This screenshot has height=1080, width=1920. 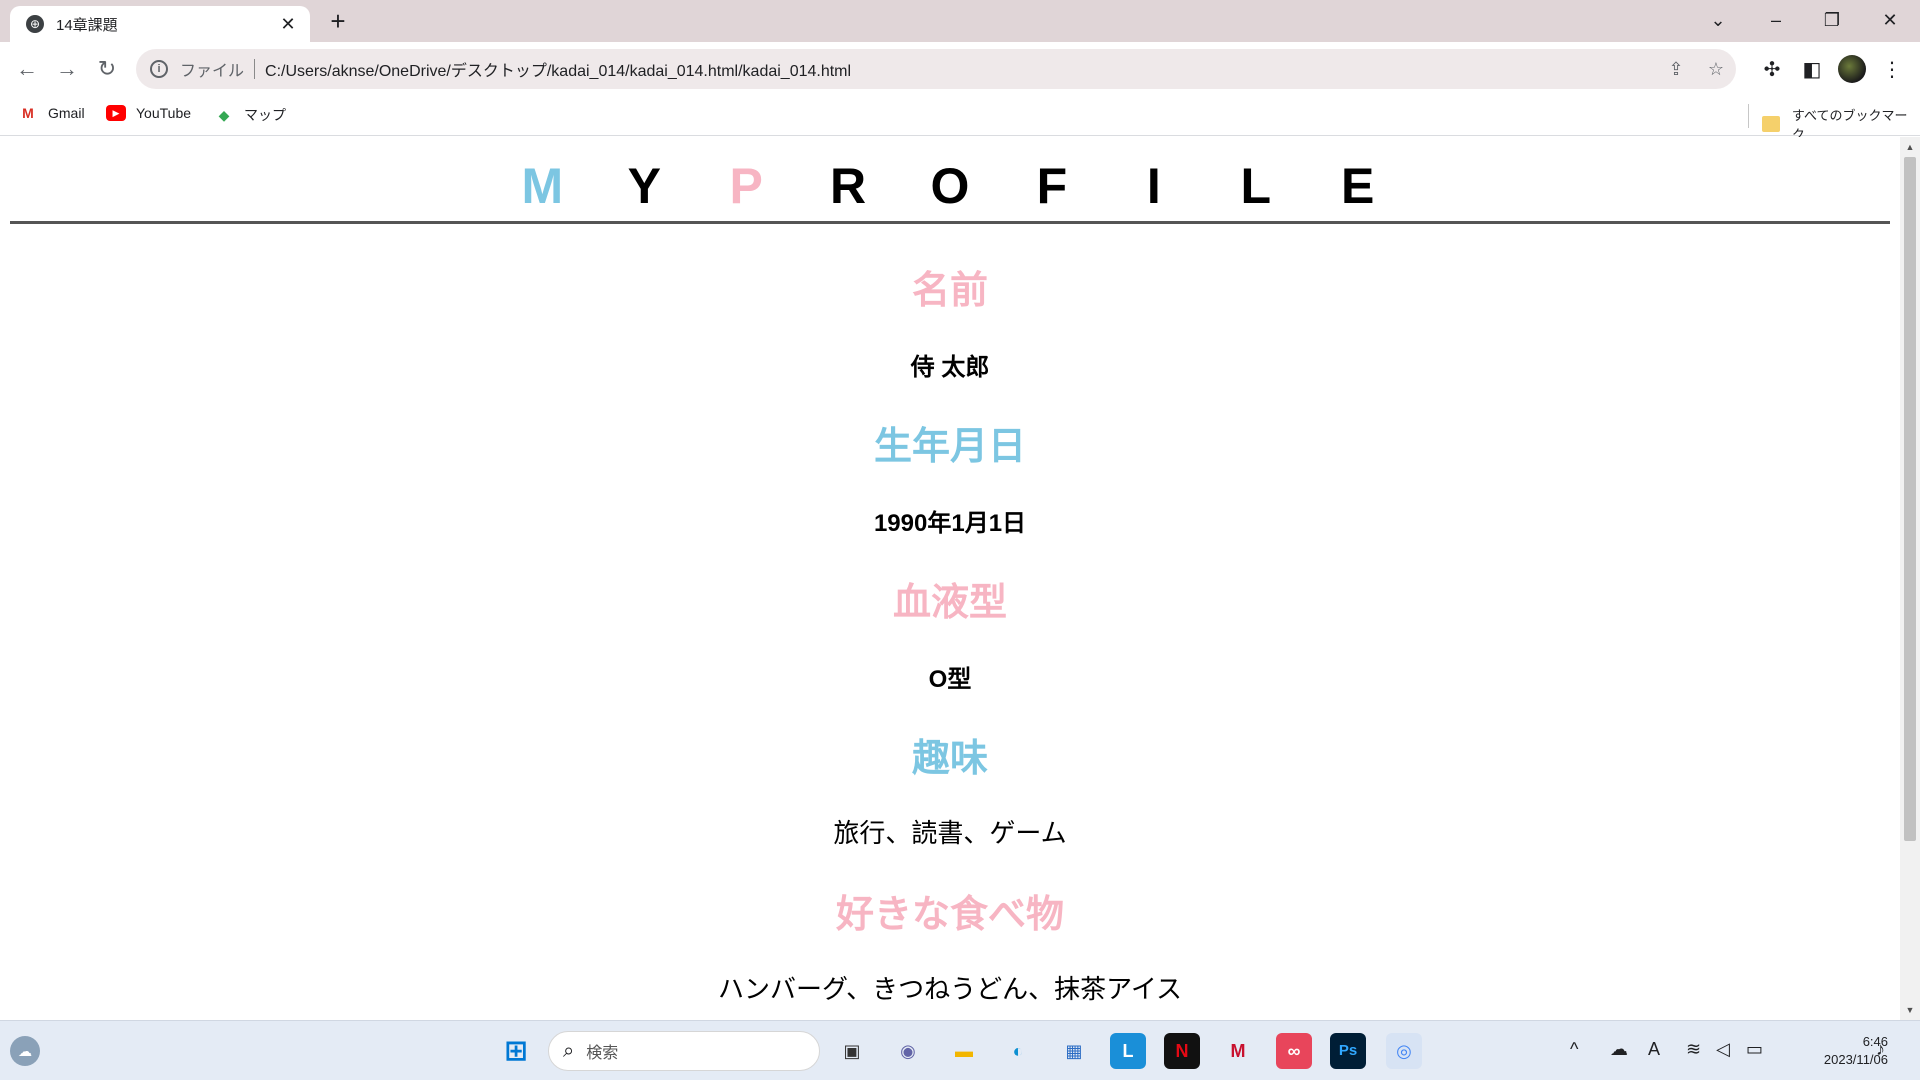 I want to click on title-letter: M, so click(x=542, y=186).